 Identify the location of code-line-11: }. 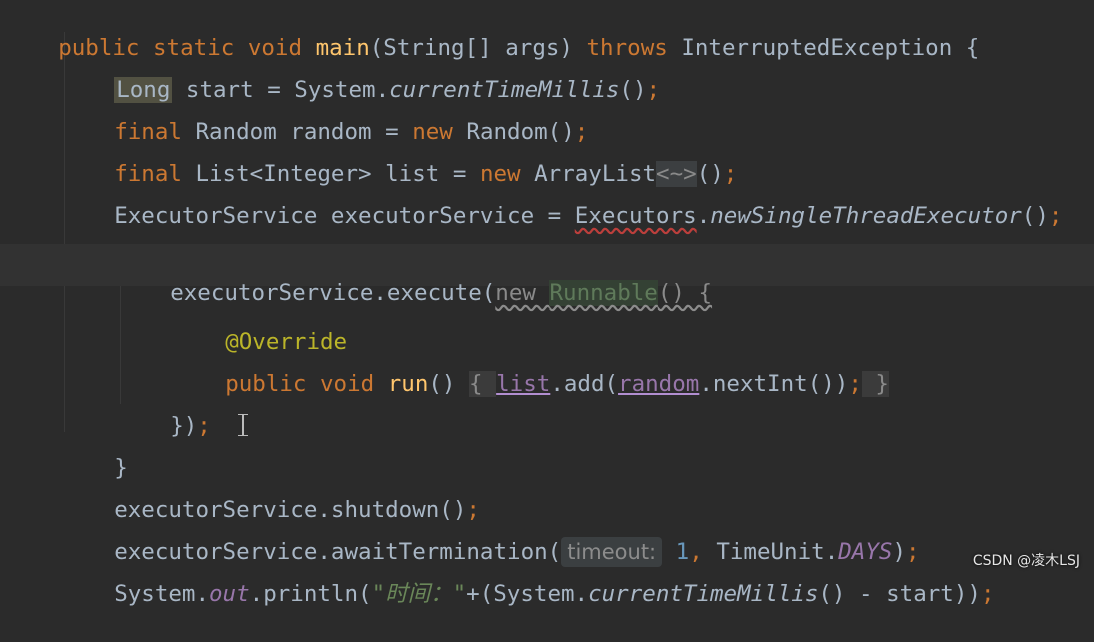
(577, 450).